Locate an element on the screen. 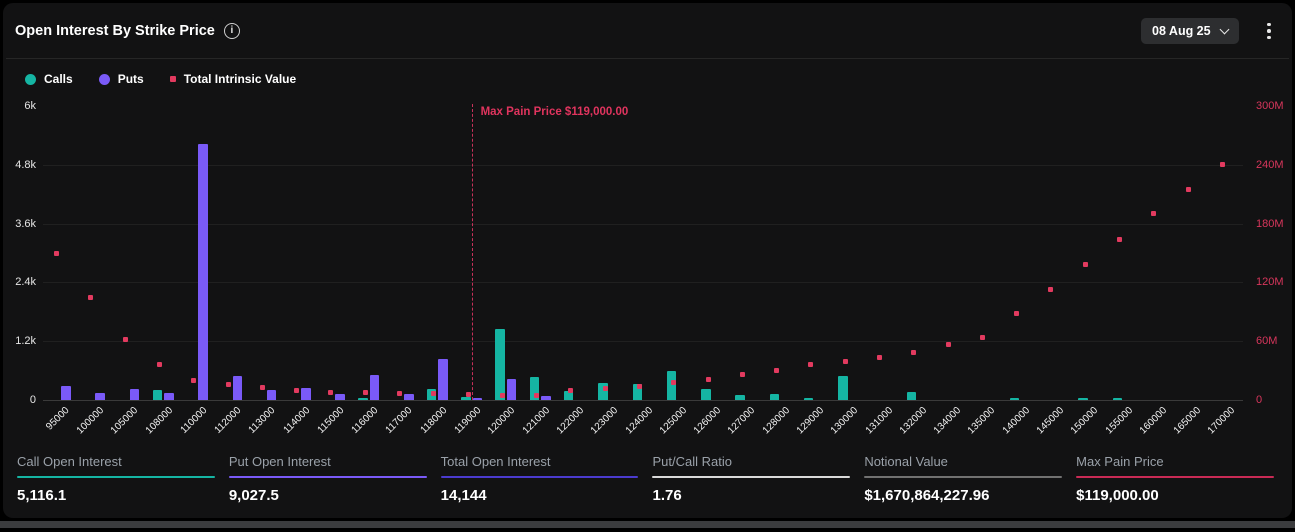  y-axis-label-right: 0 is located at coordinates (1259, 400).